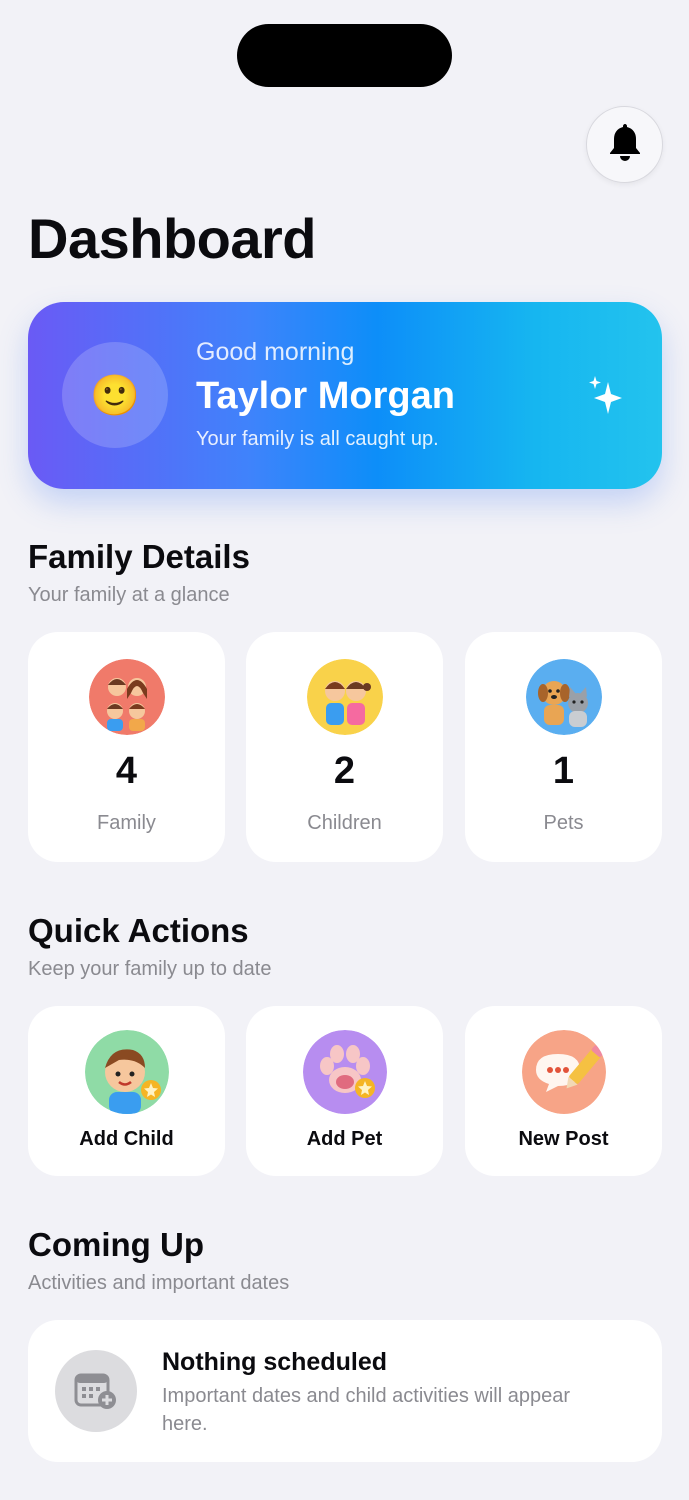 The width and height of the screenshot is (689, 1500). I want to click on coming-up-subtitle: Activities and important dates, so click(159, 1283).